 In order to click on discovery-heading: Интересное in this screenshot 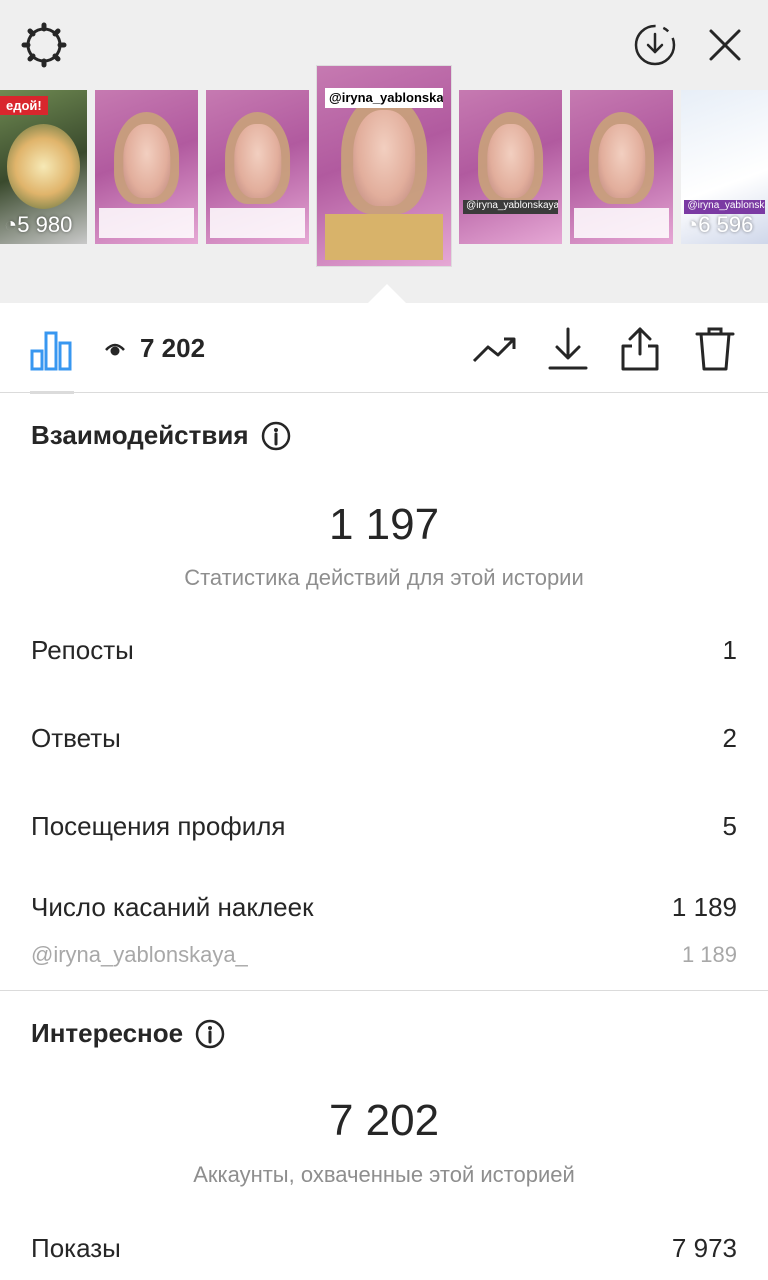, I will do `click(128, 1033)`.